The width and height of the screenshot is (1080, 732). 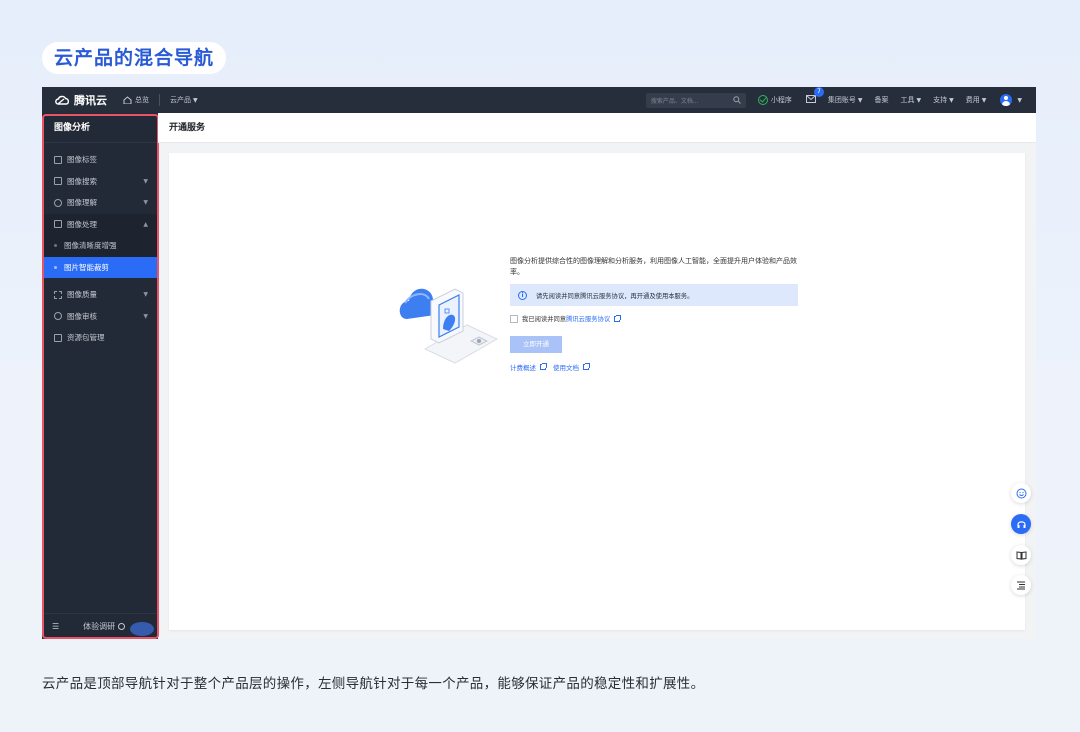 I want to click on sidebar-item-label: 图像质量, so click(x=82, y=295).